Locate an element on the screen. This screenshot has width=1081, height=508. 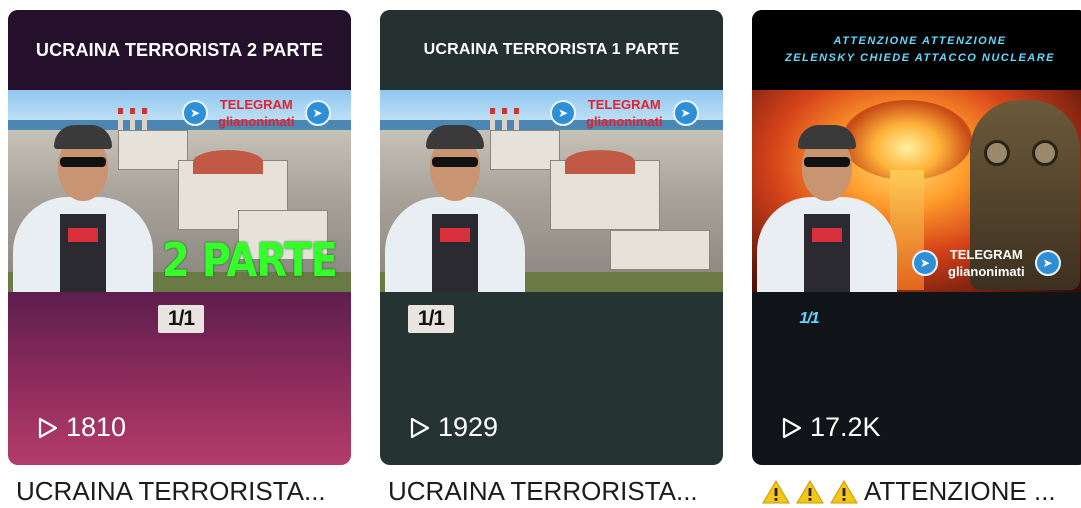
thumbnail-title-bar: UCRAINA TERRORISTA 2 PARTE is located at coordinates (179, 50).